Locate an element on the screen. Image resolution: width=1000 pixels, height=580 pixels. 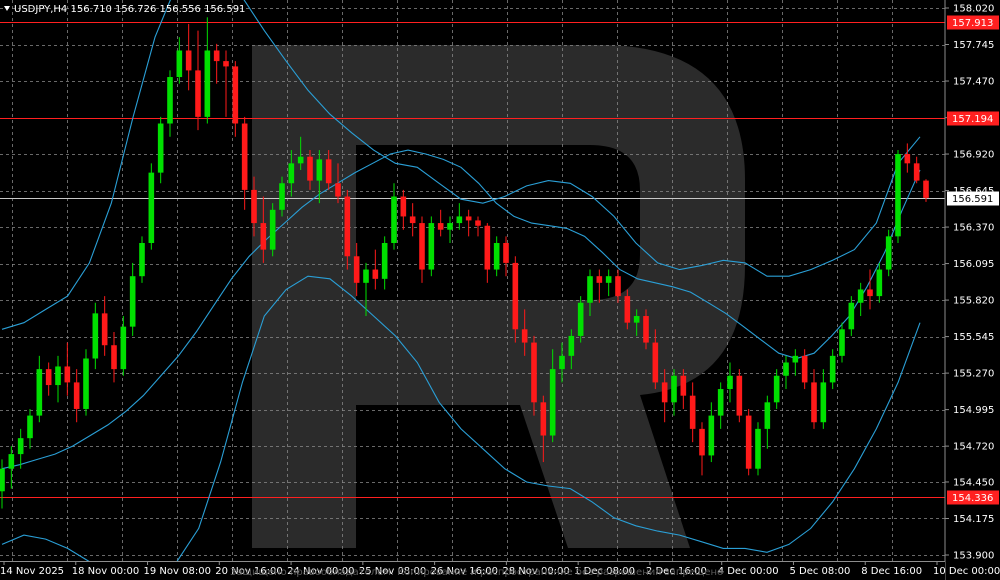
price-tick-label: 155.820 is located at coordinates (973, 301).